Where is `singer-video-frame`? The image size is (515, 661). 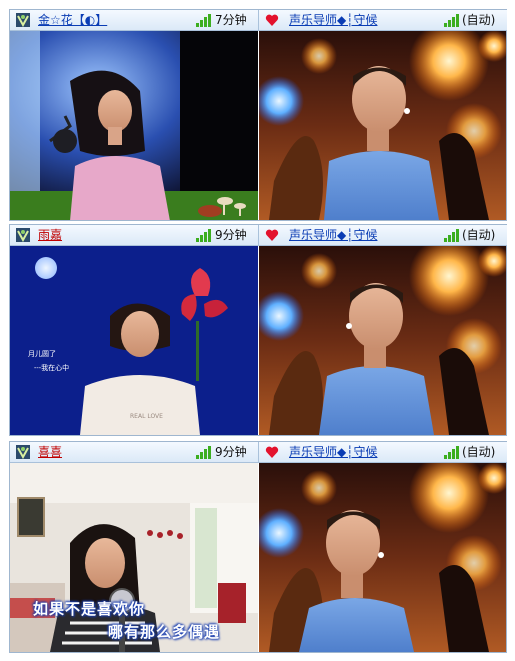 singer-video-frame is located at coordinates (134, 125).